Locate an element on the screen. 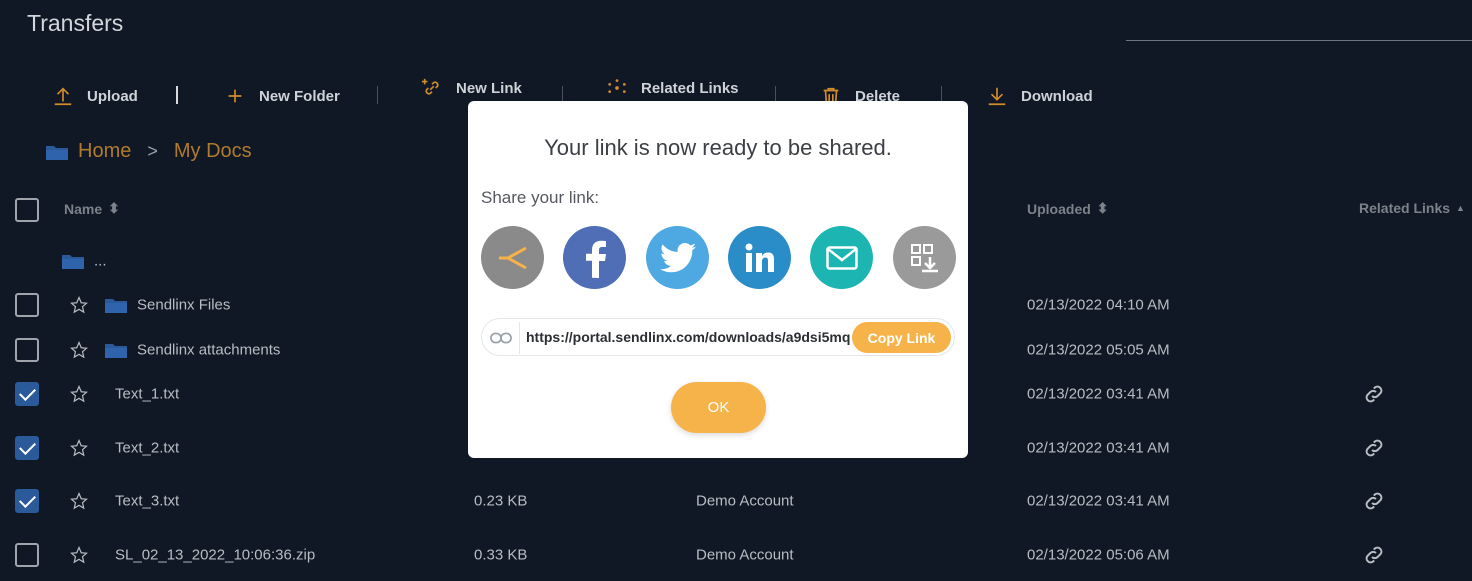 This screenshot has height=581, width=1472. column-header-name: Name ⬍ is located at coordinates (92, 208).